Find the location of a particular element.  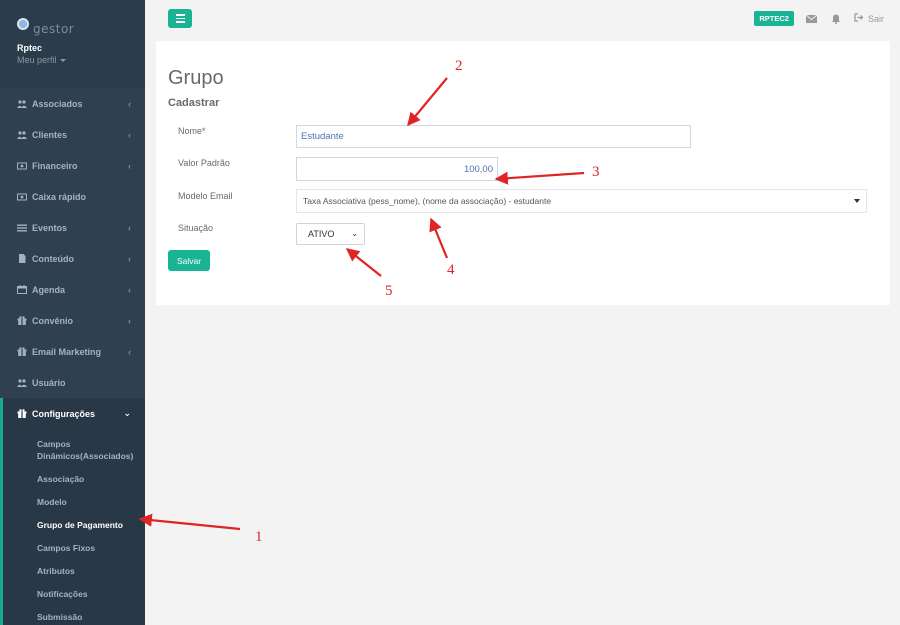

hamburger-icon is located at coordinates (180, 15).